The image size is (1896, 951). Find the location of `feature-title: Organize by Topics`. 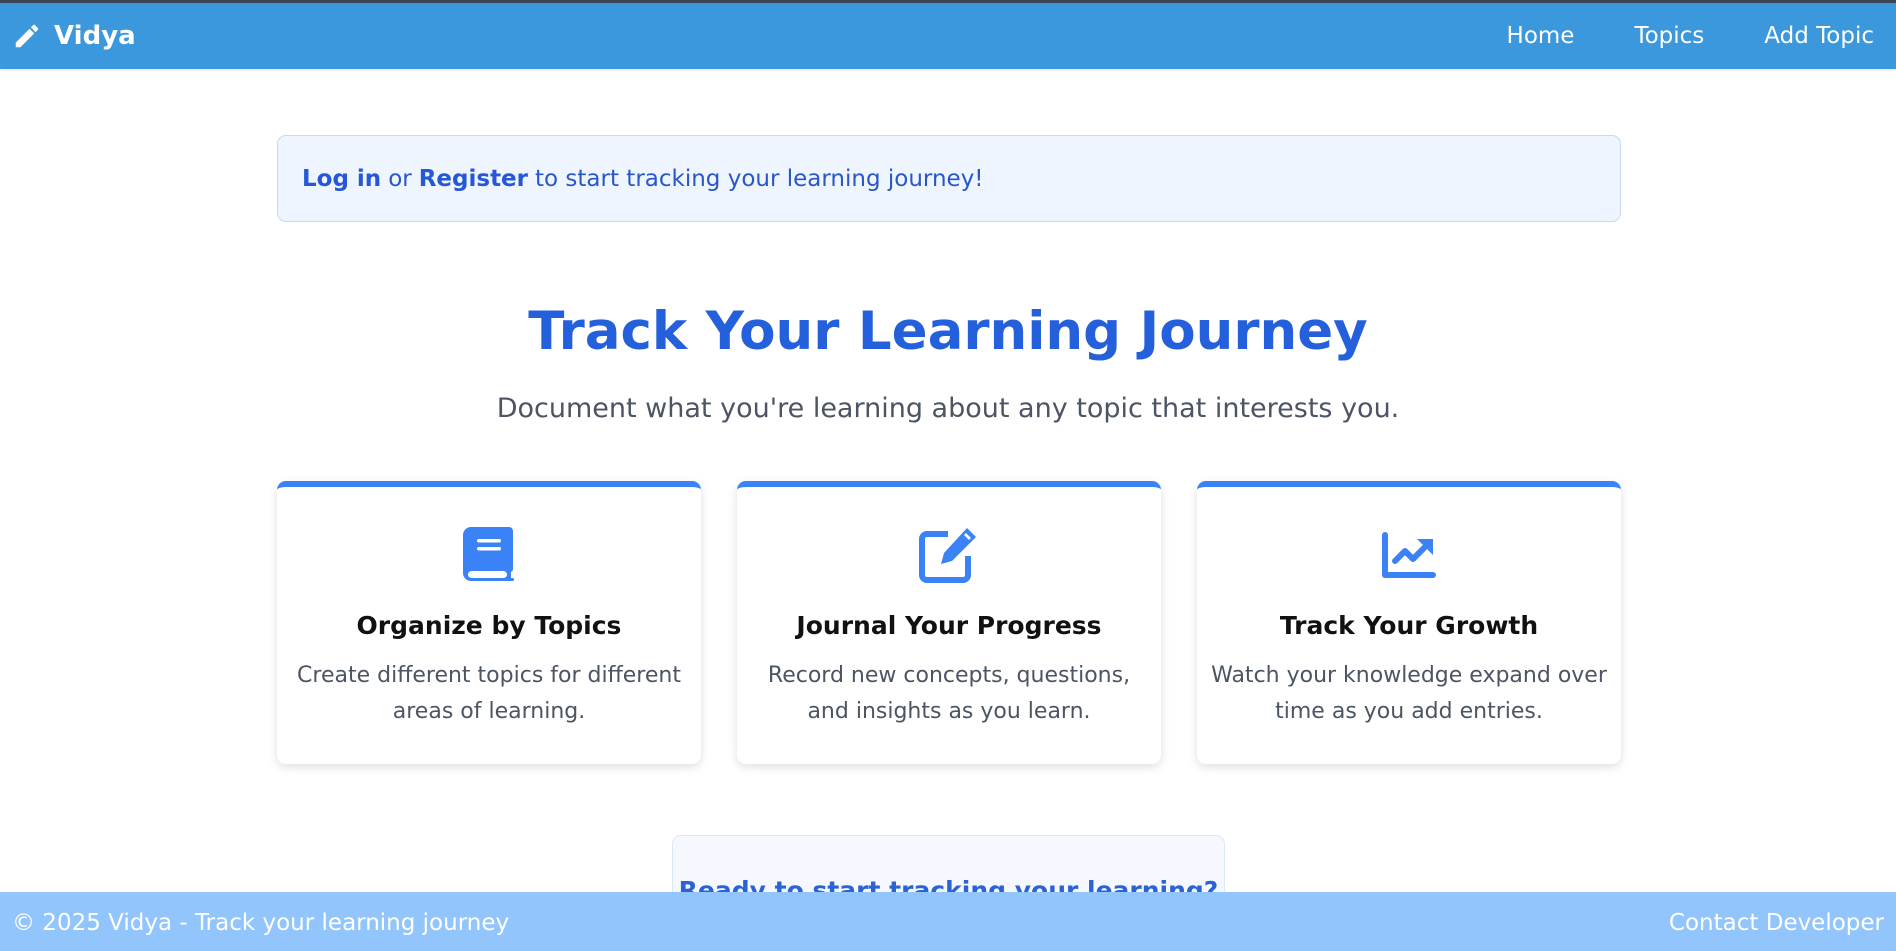

feature-title: Organize by Topics is located at coordinates (489, 625).